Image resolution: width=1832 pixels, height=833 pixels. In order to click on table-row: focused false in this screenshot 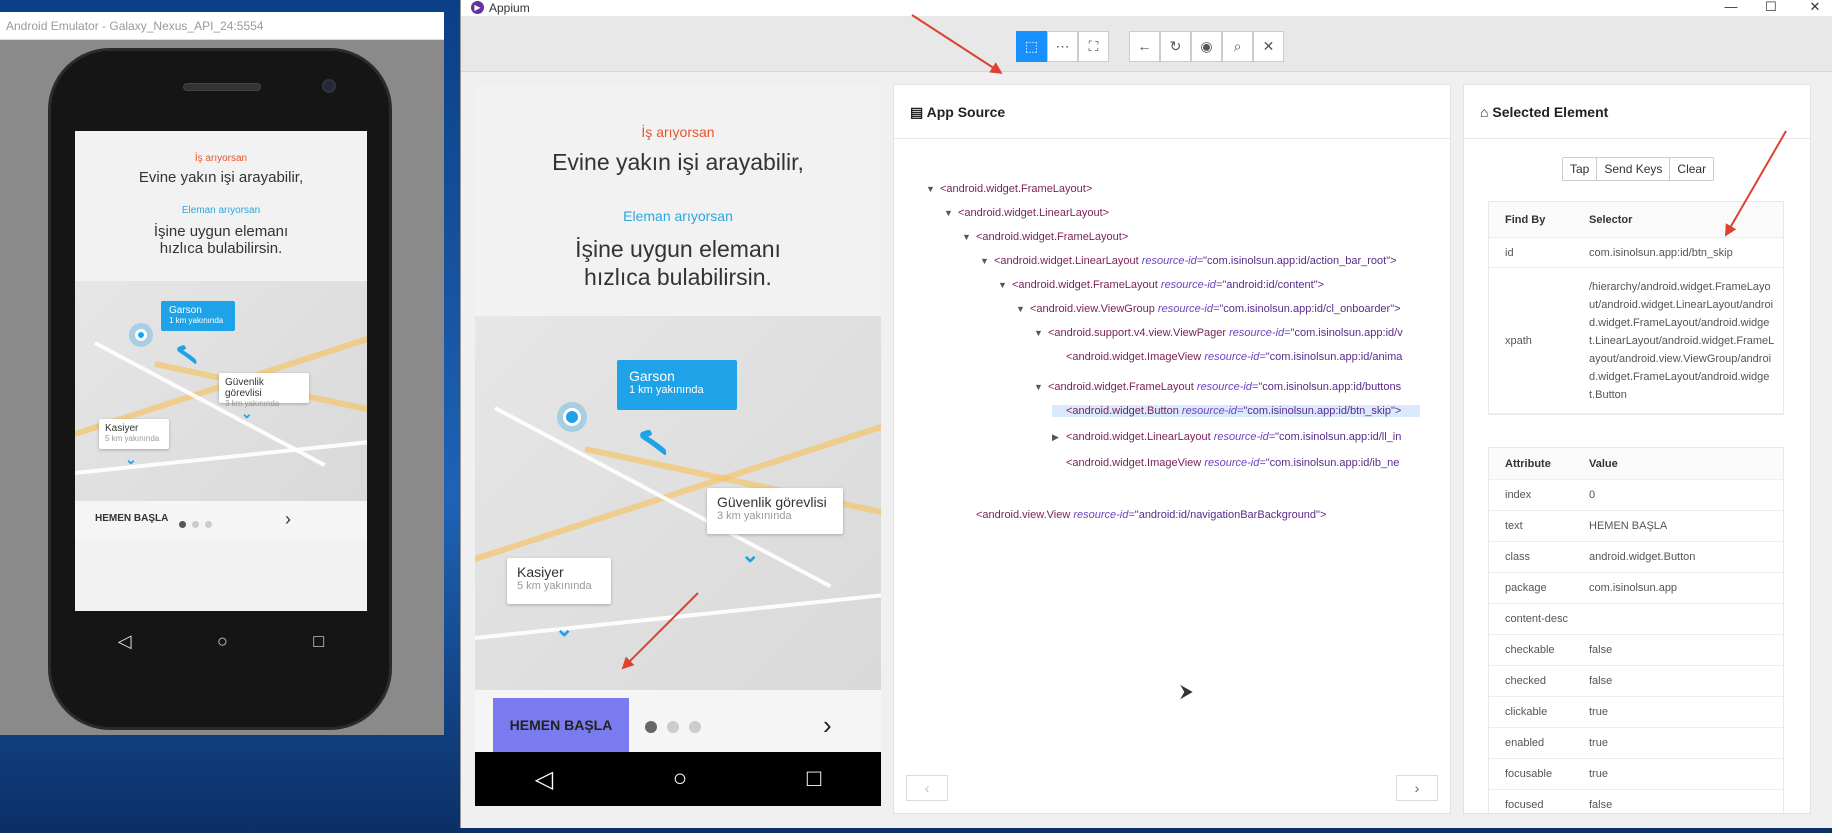, I will do `click(1636, 801)`.